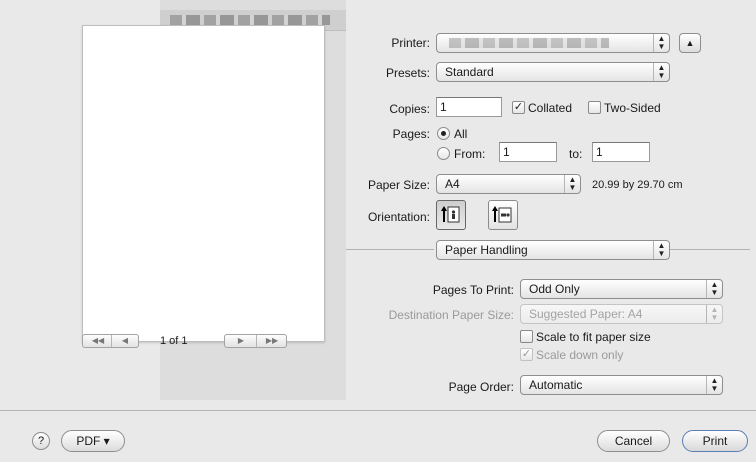 Image resolution: width=756 pixels, height=462 pixels. What do you see at coordinates (529, 43) in the screenshot?
I see `printer-name-redacted` at bounding box center [529, 43].